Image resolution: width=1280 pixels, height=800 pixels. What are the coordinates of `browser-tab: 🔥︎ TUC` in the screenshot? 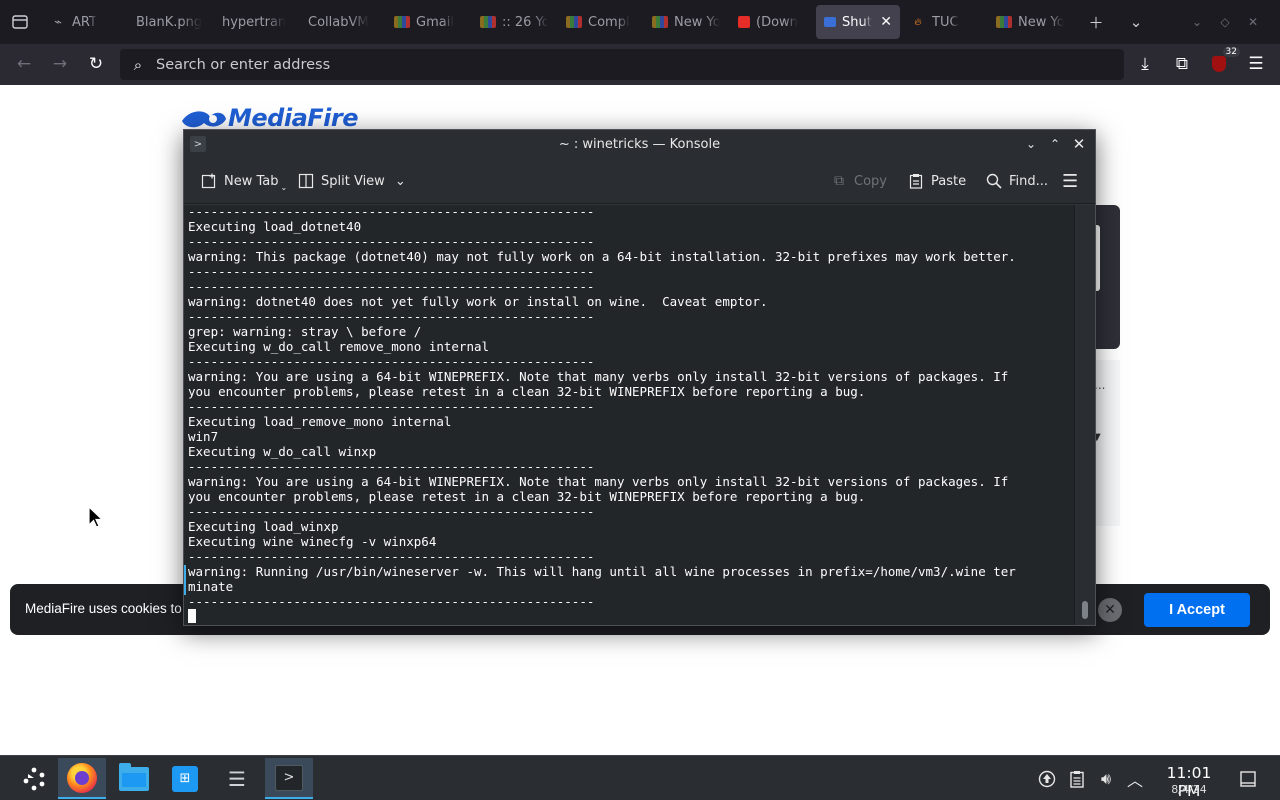 It's located at (944, 22).